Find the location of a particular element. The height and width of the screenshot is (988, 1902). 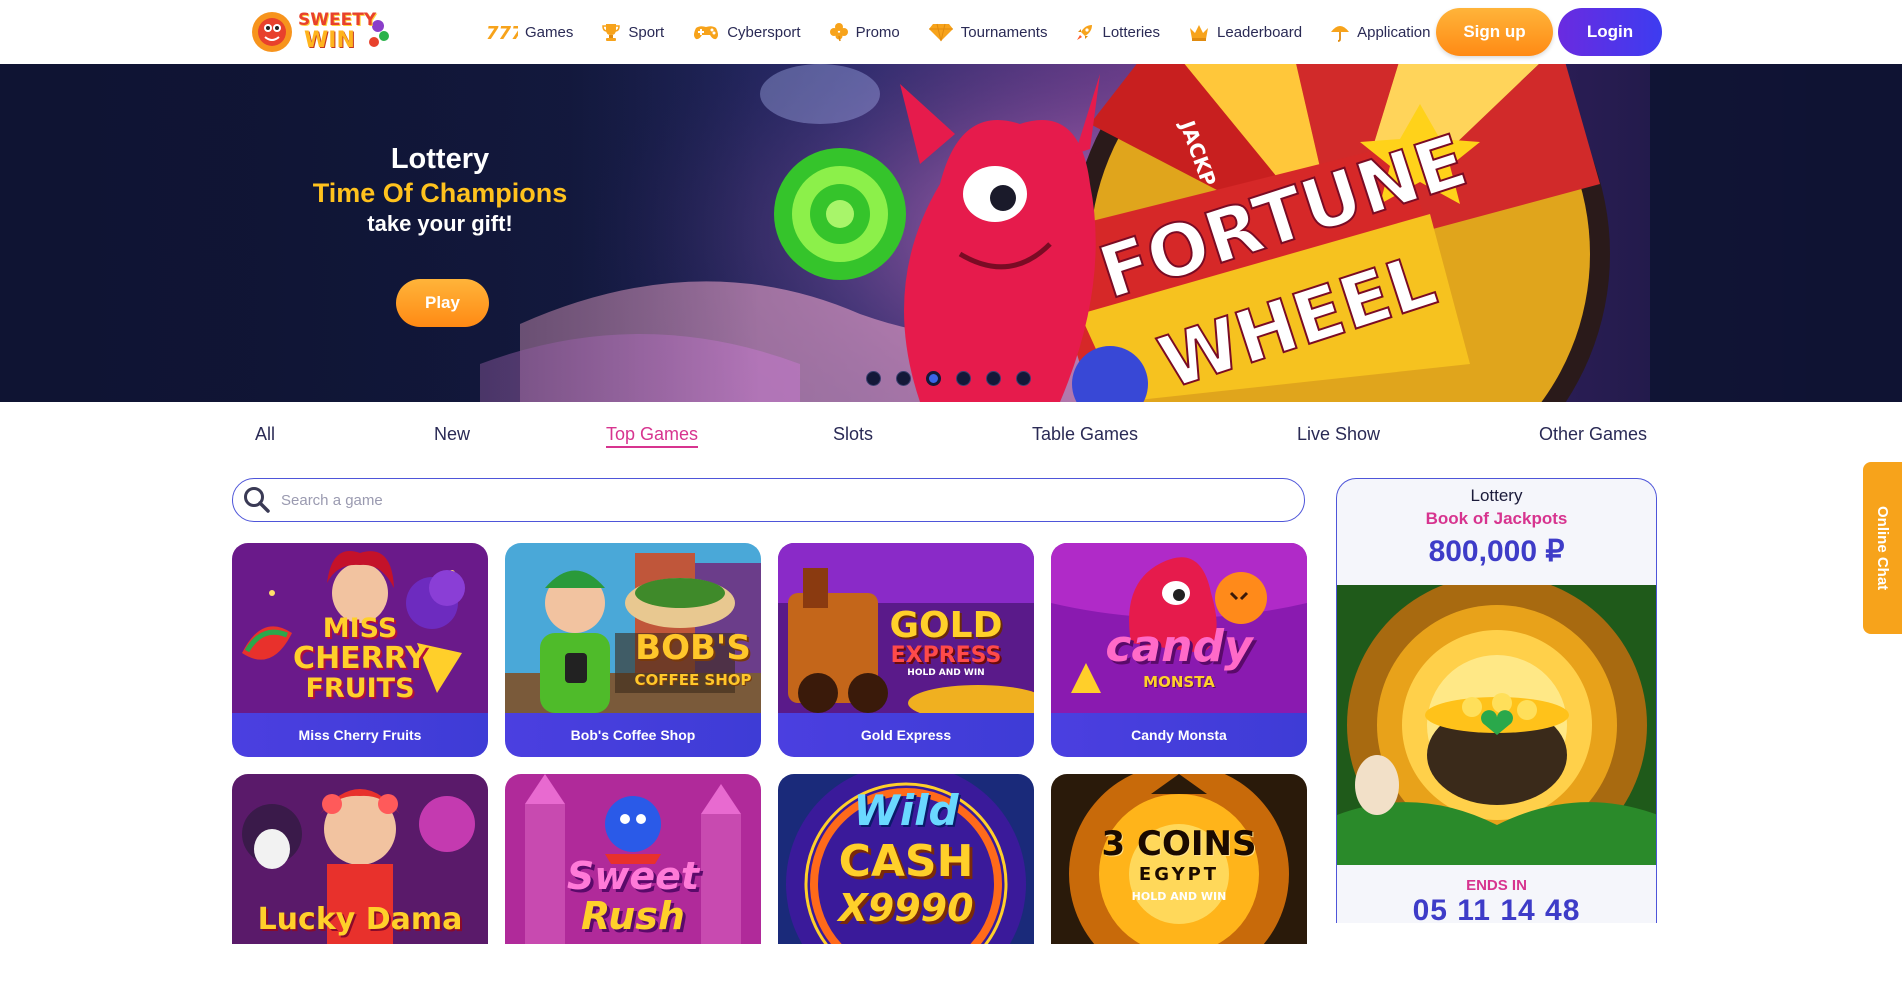

game-art-line1: Wild is located at coordinates (906, 810).